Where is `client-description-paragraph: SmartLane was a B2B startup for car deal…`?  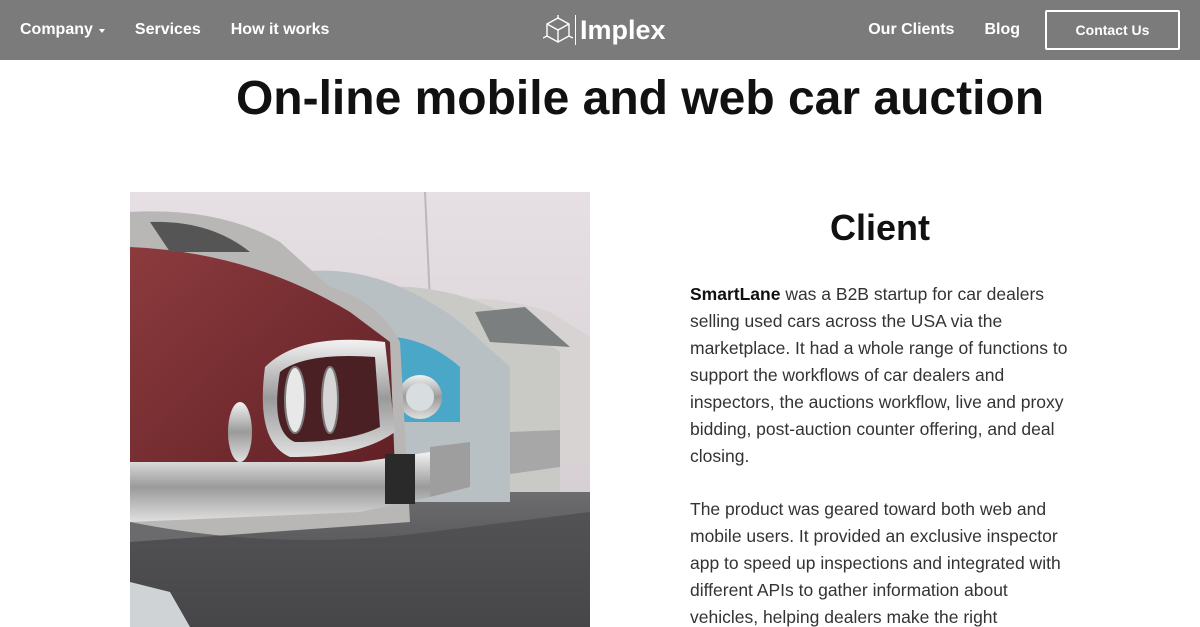
client-description-paragraph: SmartLane was a B2B startup for car deal… is located at coordinates (885, 375).